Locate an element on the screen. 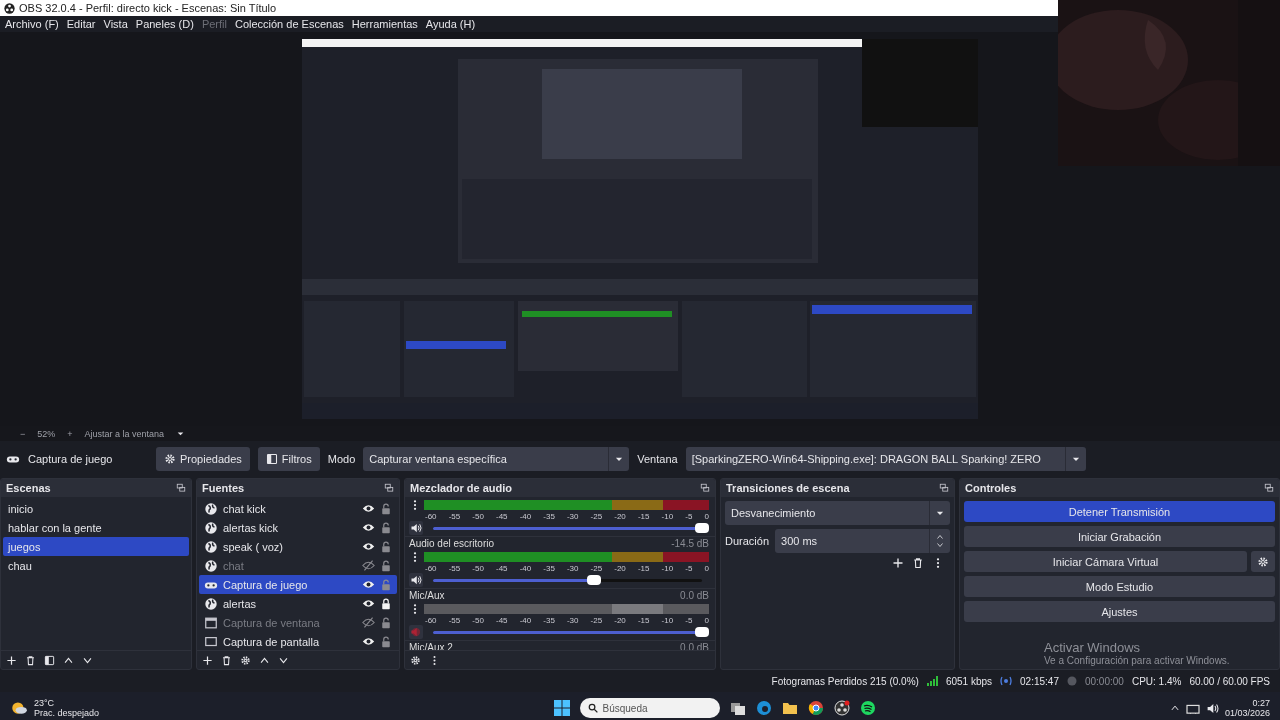 The width and height of the screenshot is (1280, 720). fps: 60.00 / 60.00 FPS is located at coordinates (1229, 681).